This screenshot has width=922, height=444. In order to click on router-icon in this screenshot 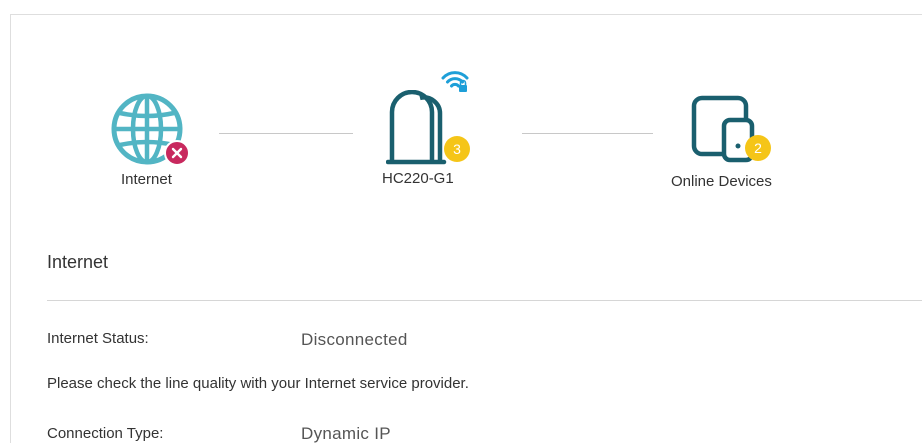, I will do `click(416, 127)`.